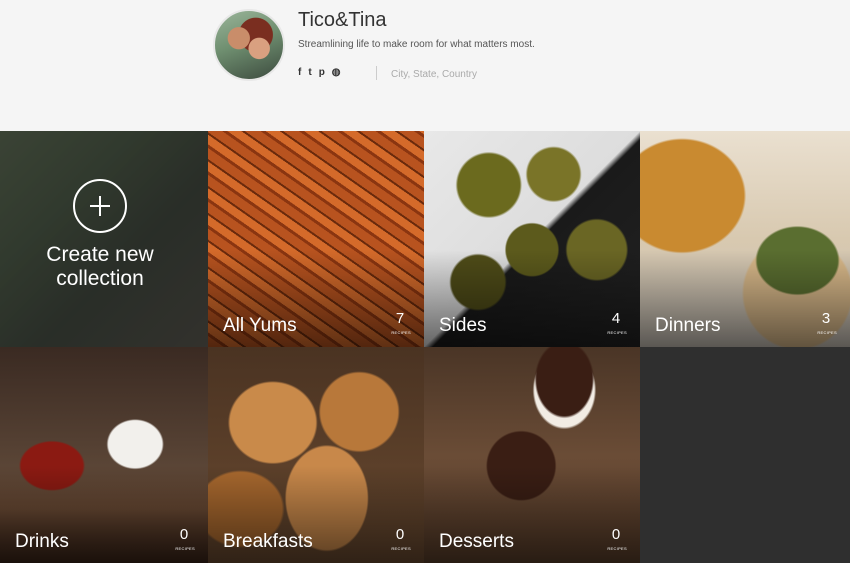 Image resolution: width=850 pixels, height=563 pixels. I want to click on collection-tile-dinners: Dinners 3 recipes, so click(745, 239).